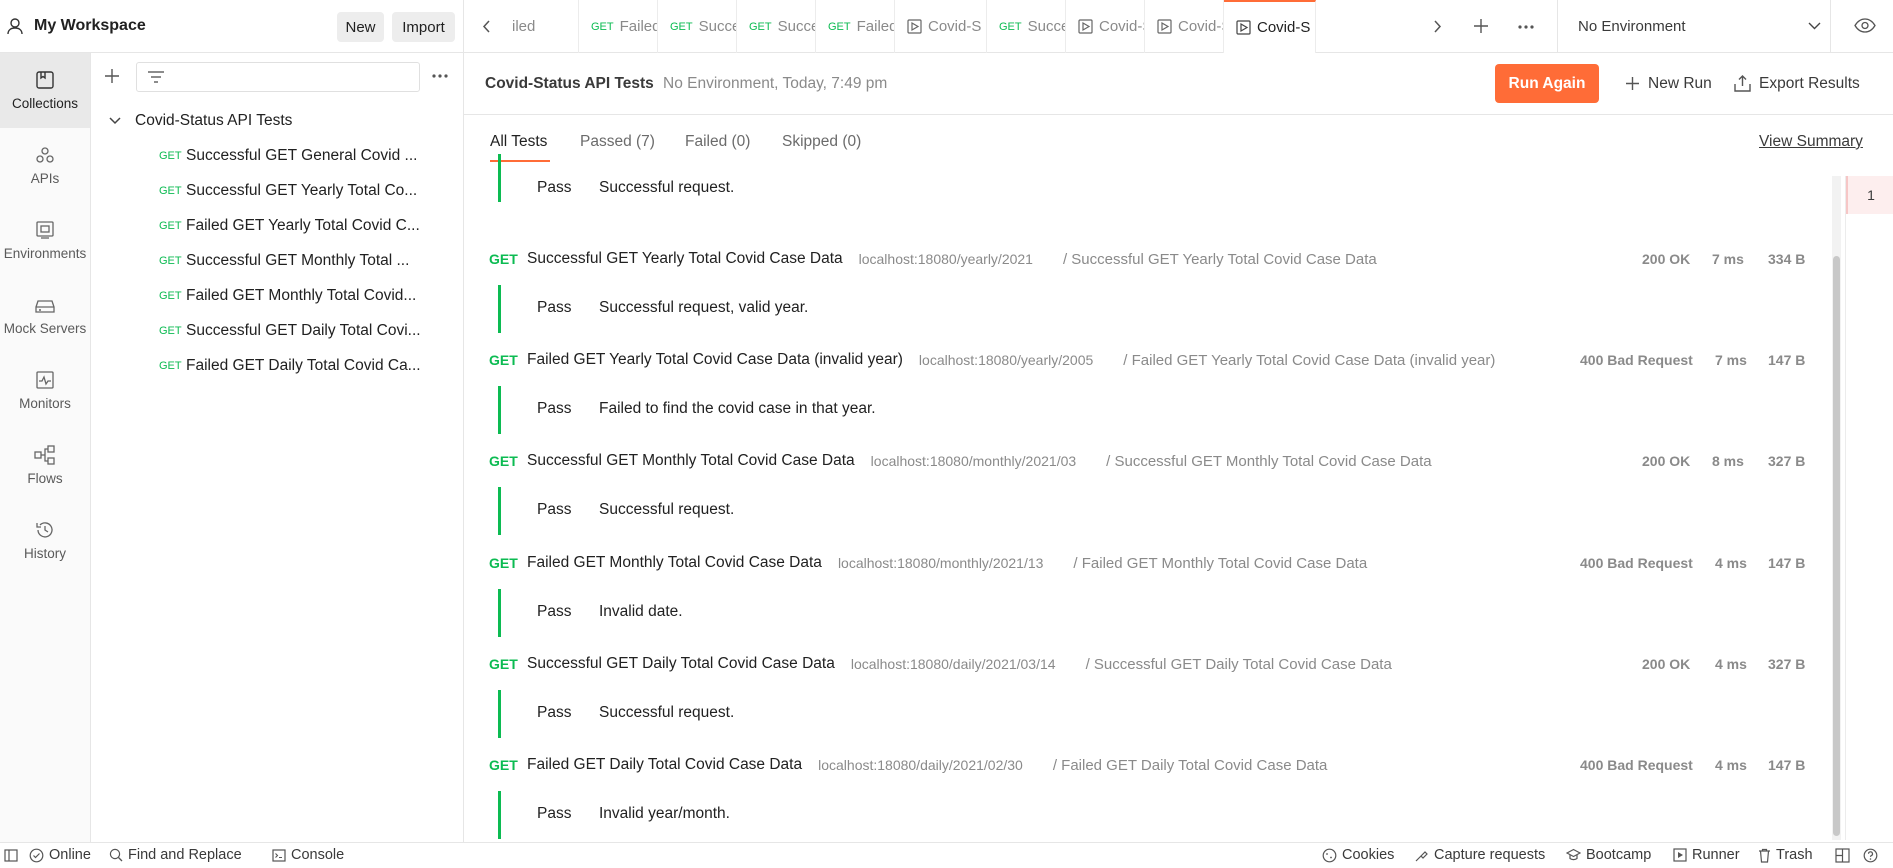 This screenshot has height=868, width=1893. What do you see at coordinates (1787, 765) in the screenshot?
I see `response-size: 147 B` at bounding box center [1787, 765].